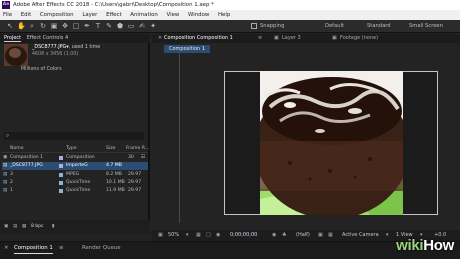 The width and height of the screenshot is (460, 259). I want to click on menu-layer: Layer, so click(89, 15).